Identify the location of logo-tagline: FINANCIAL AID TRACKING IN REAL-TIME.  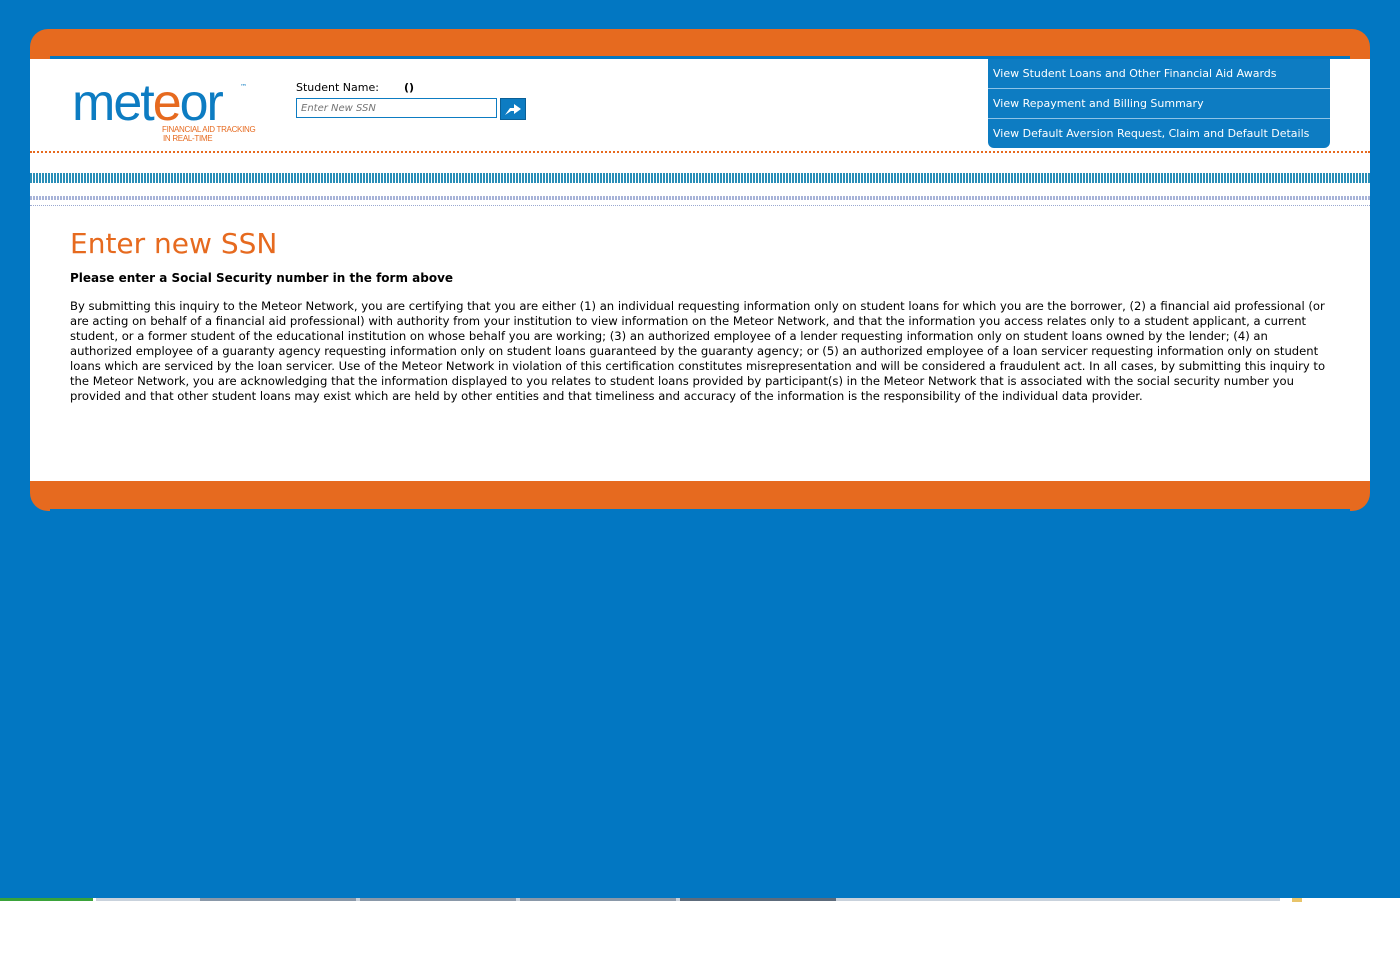
(209, 134).